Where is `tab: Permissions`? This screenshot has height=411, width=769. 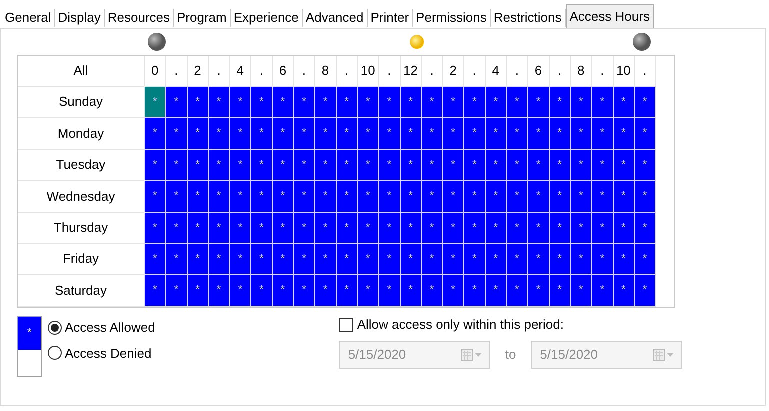
tab: Permissions is located at coordinates (452, 18).